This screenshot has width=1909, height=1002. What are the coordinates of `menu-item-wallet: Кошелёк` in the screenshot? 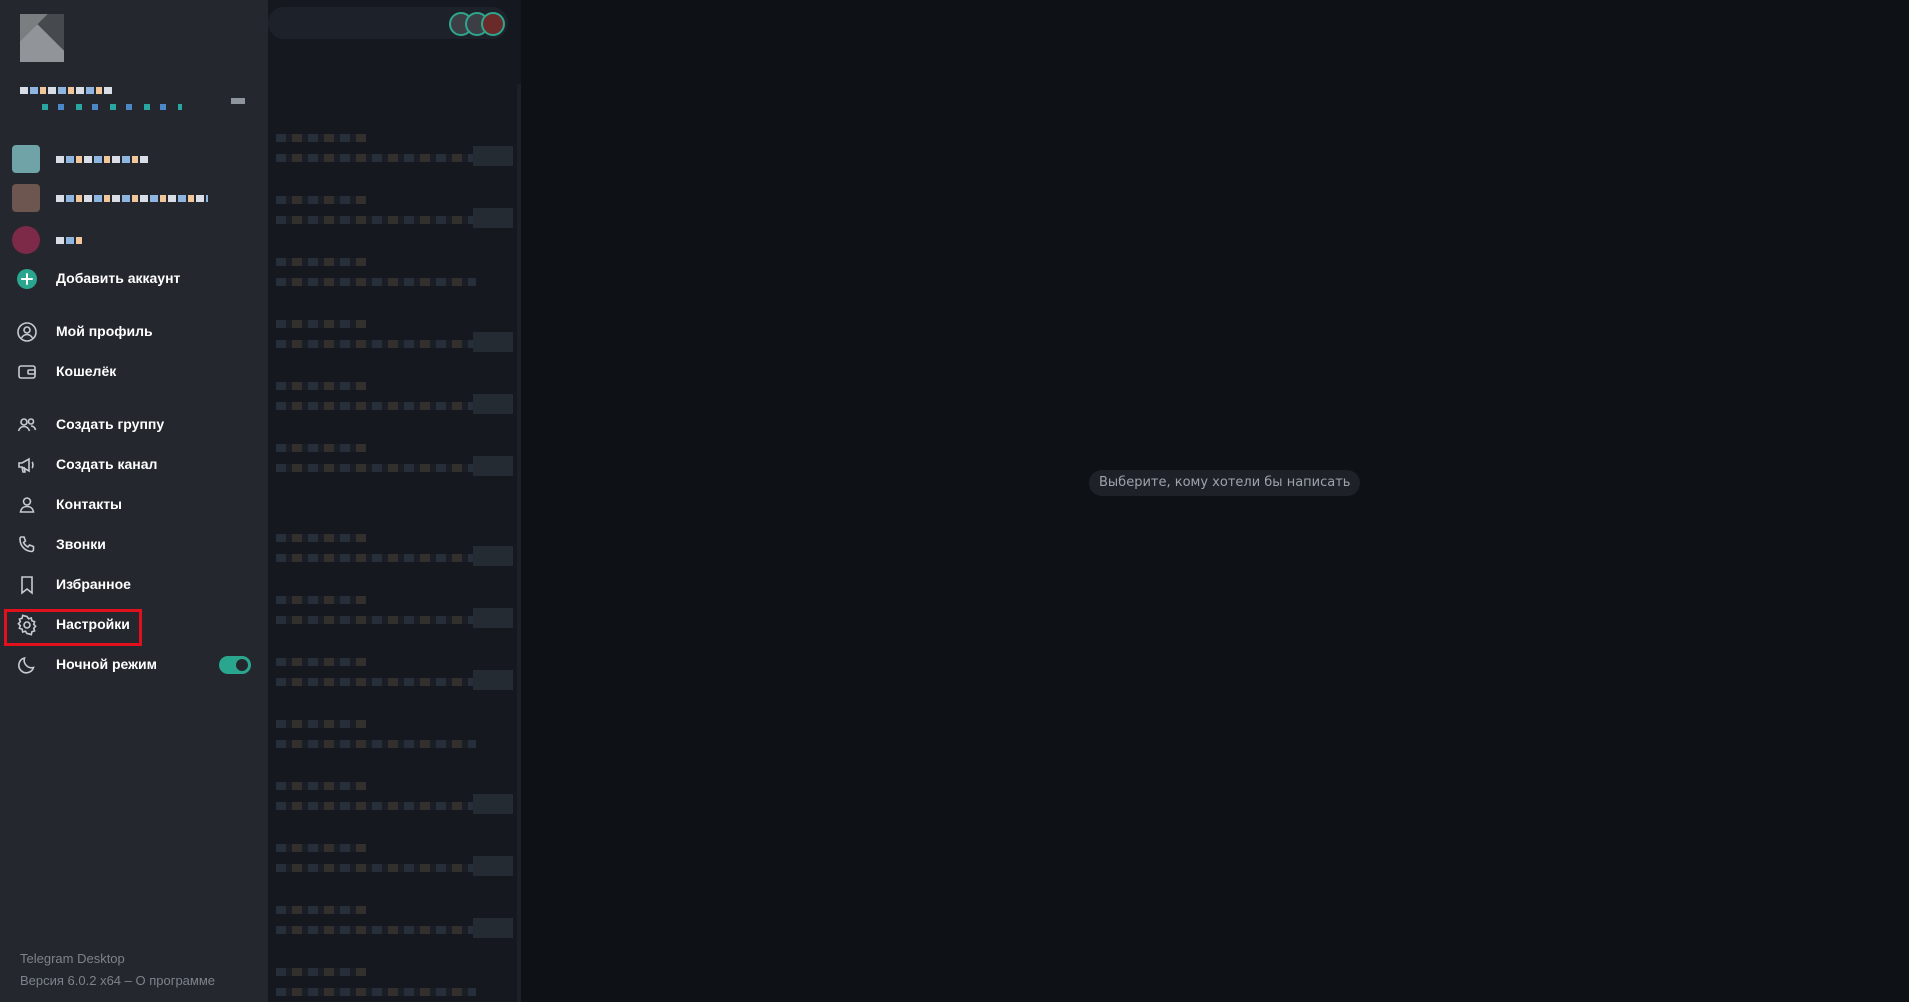 It's located at (134, 371).